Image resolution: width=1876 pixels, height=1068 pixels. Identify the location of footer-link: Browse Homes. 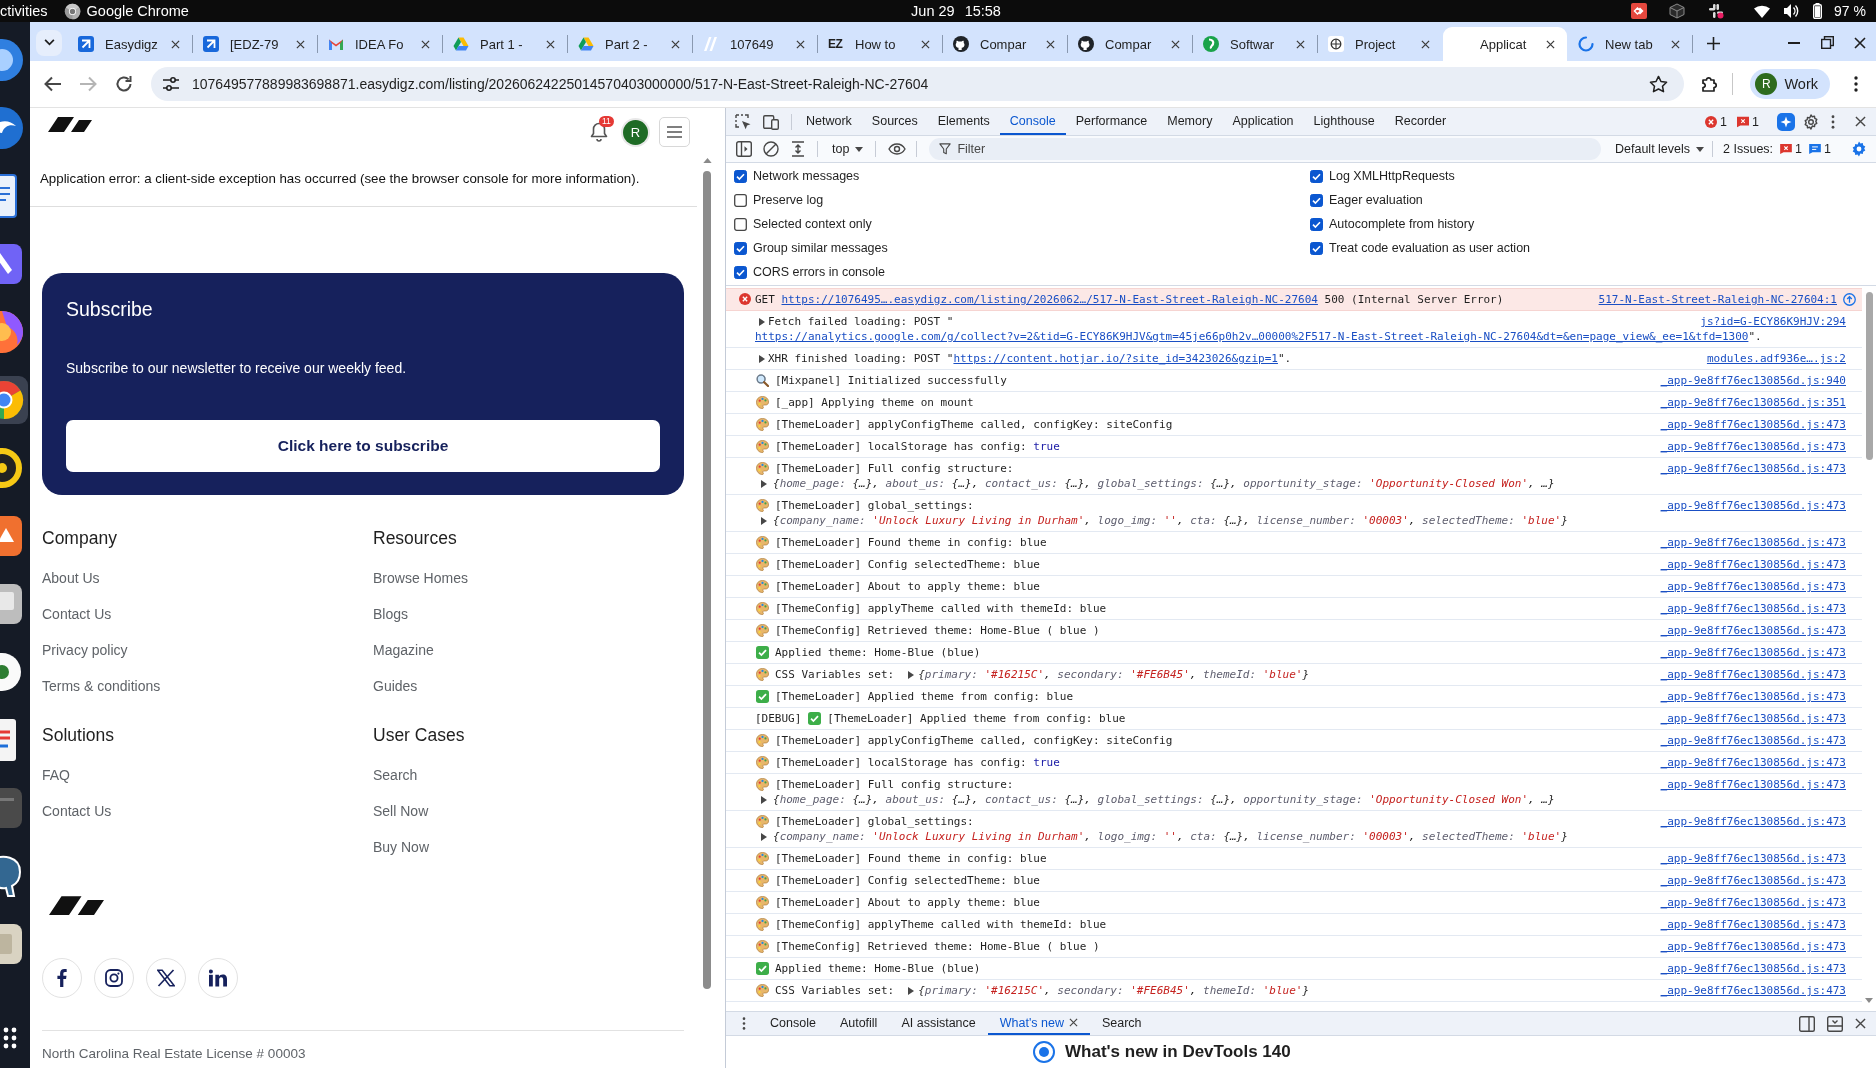
(420, 578).